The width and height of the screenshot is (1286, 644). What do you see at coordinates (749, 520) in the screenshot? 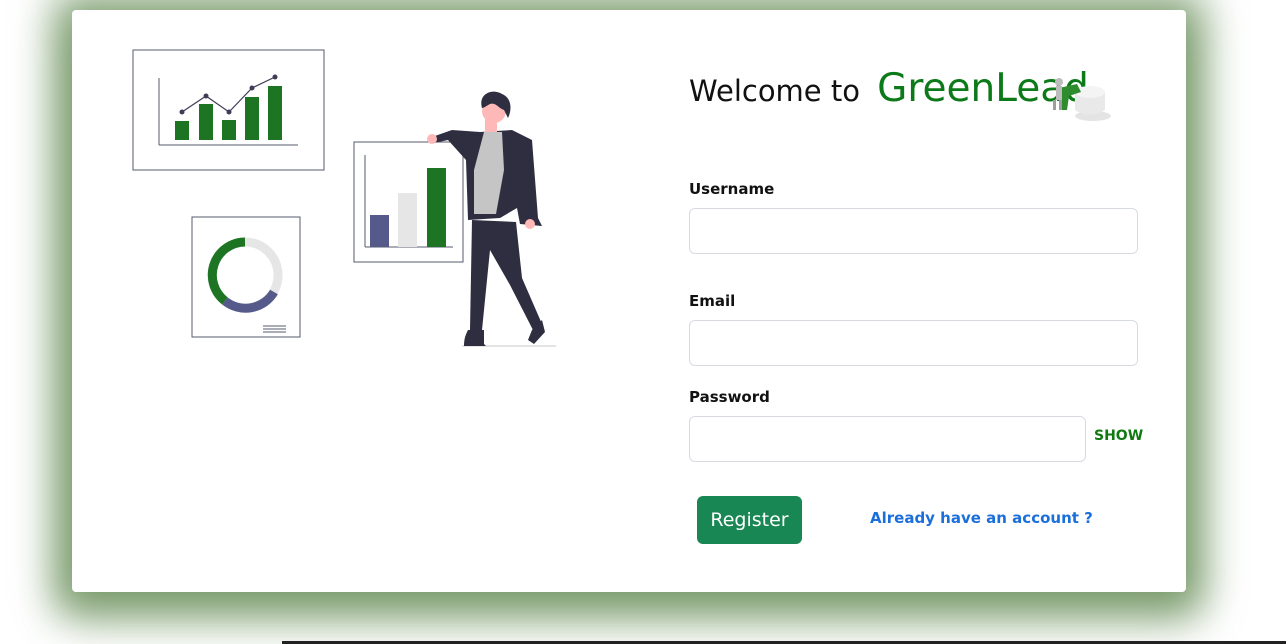
I see `register-button: Register` at bounding box center [749, 520].